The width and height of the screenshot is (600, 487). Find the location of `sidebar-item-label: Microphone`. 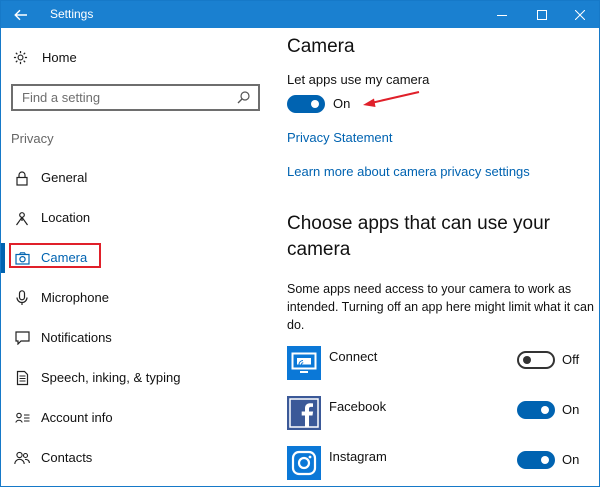

sidebar-item-label: Microphone is located at coordinates (75, 297).